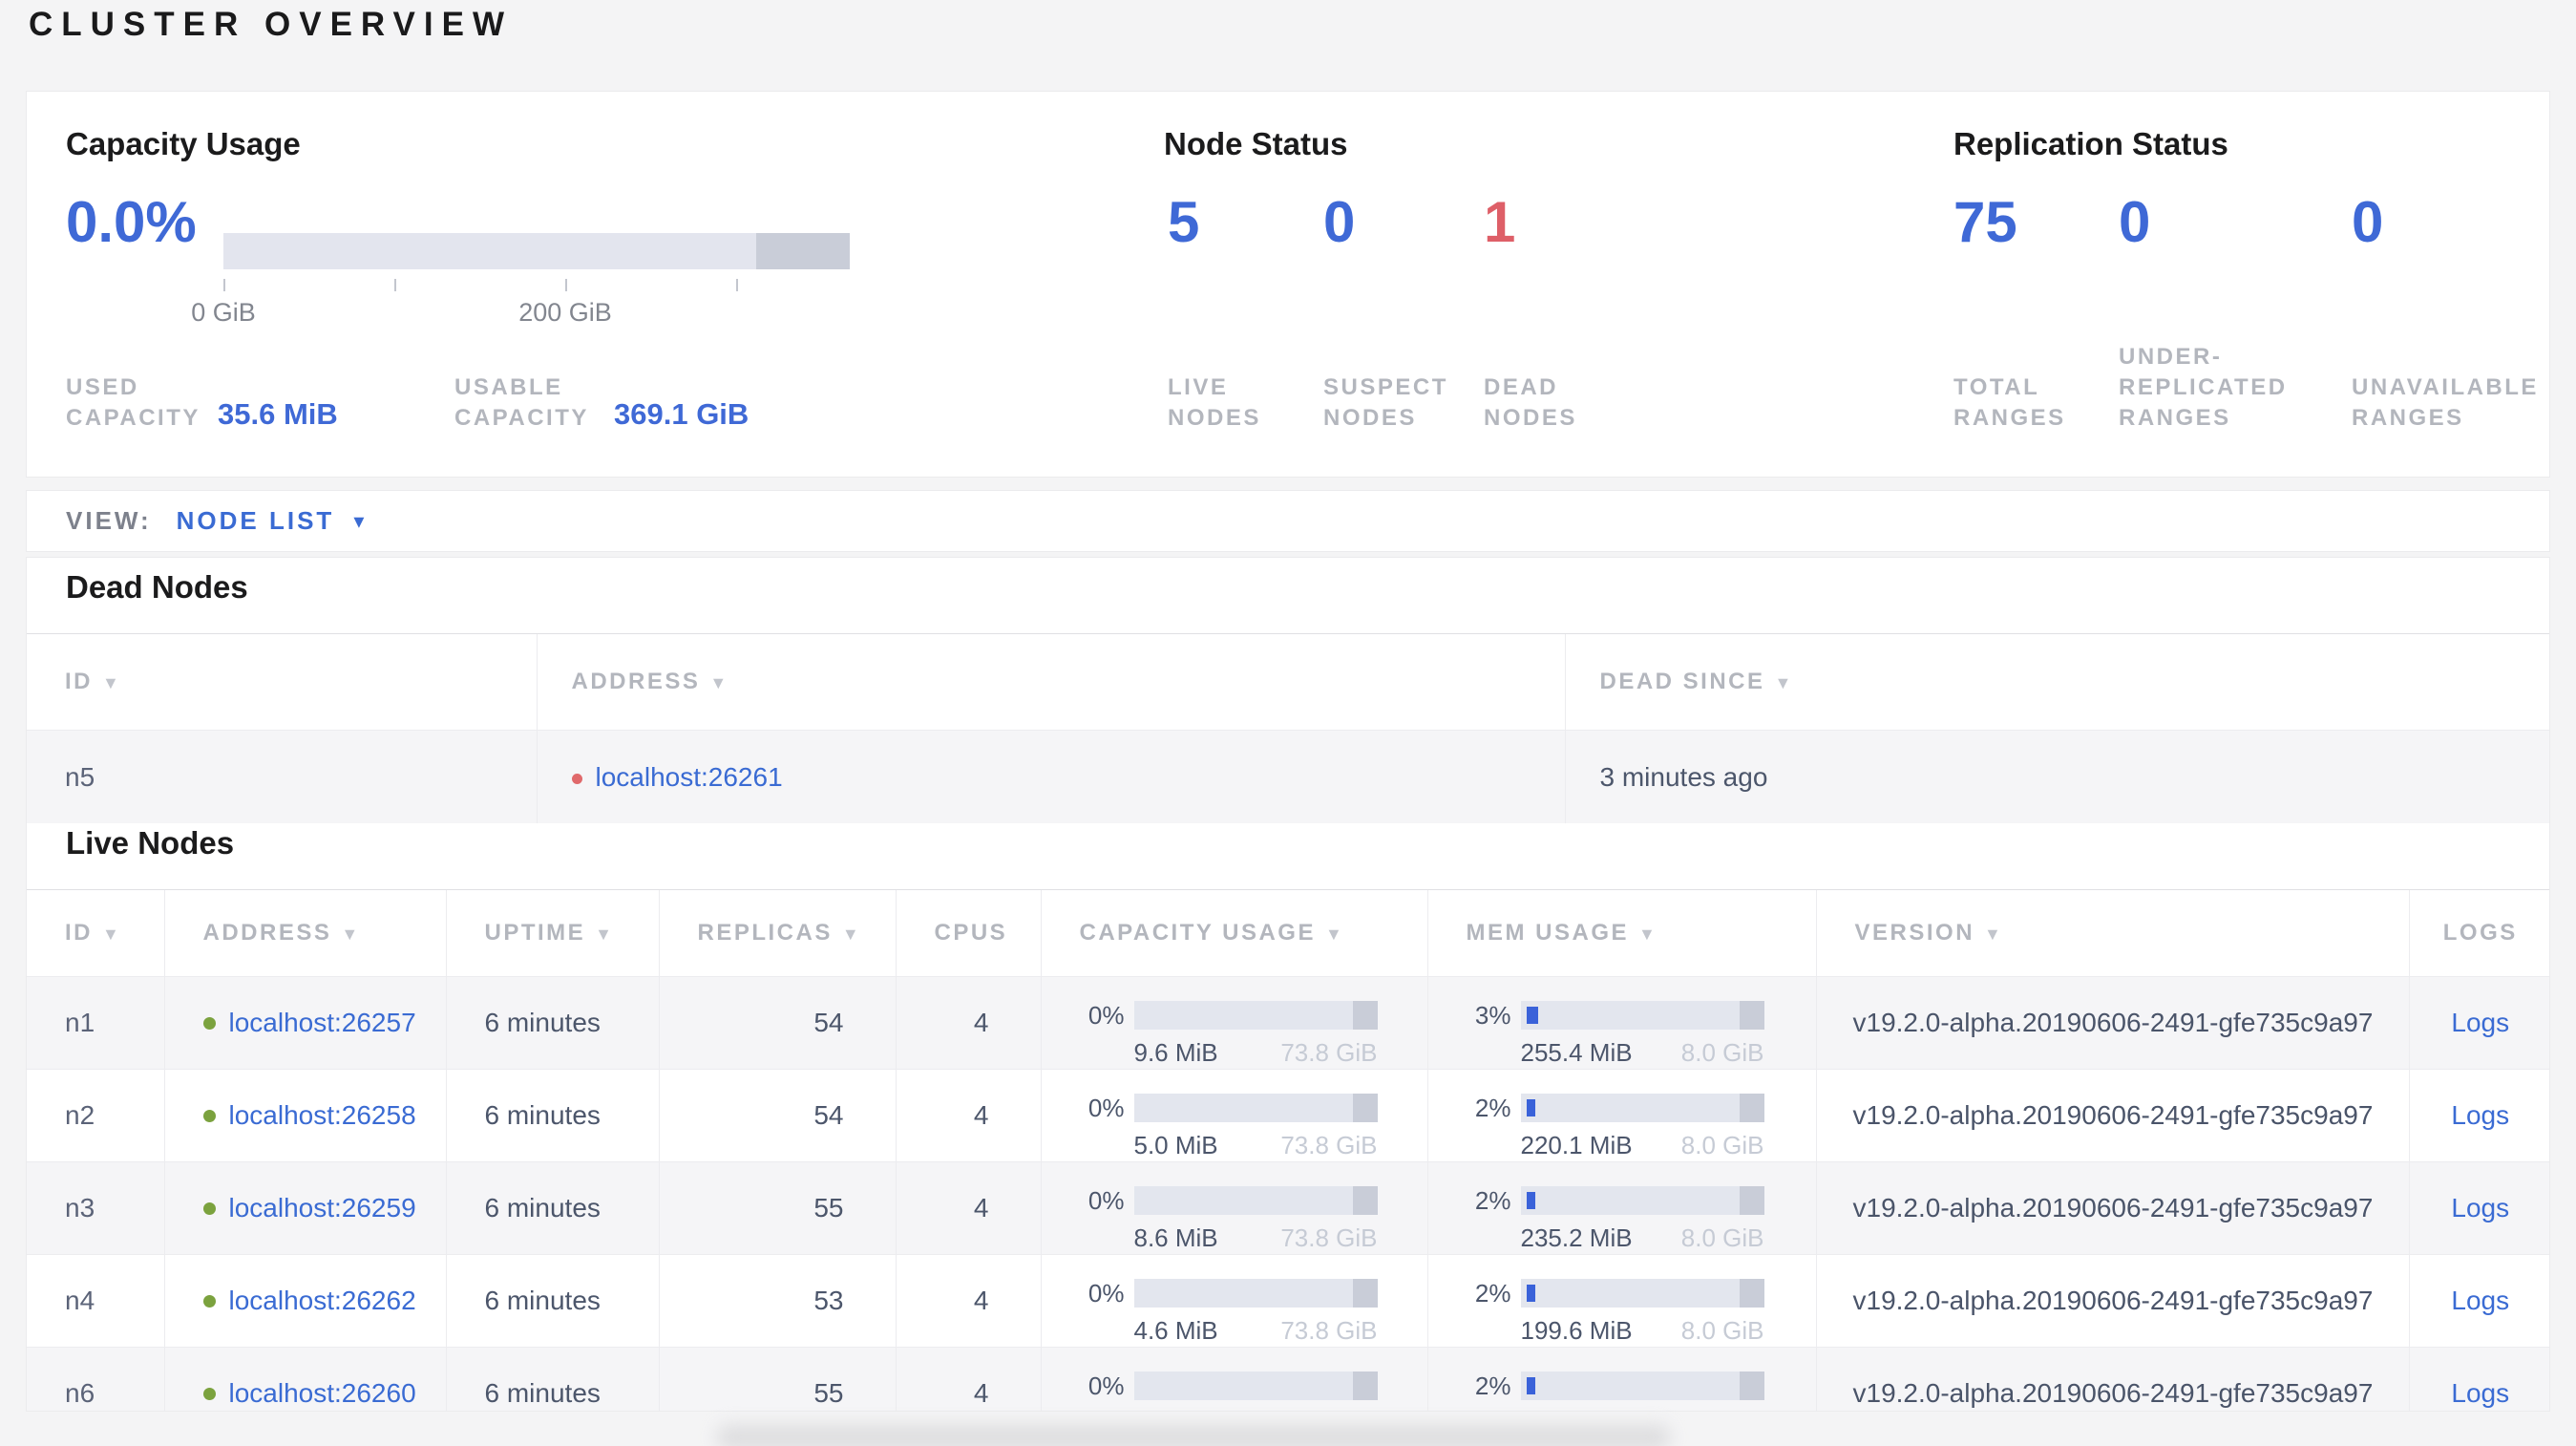  I want to click on dead-status-icon, so click(576, 778).